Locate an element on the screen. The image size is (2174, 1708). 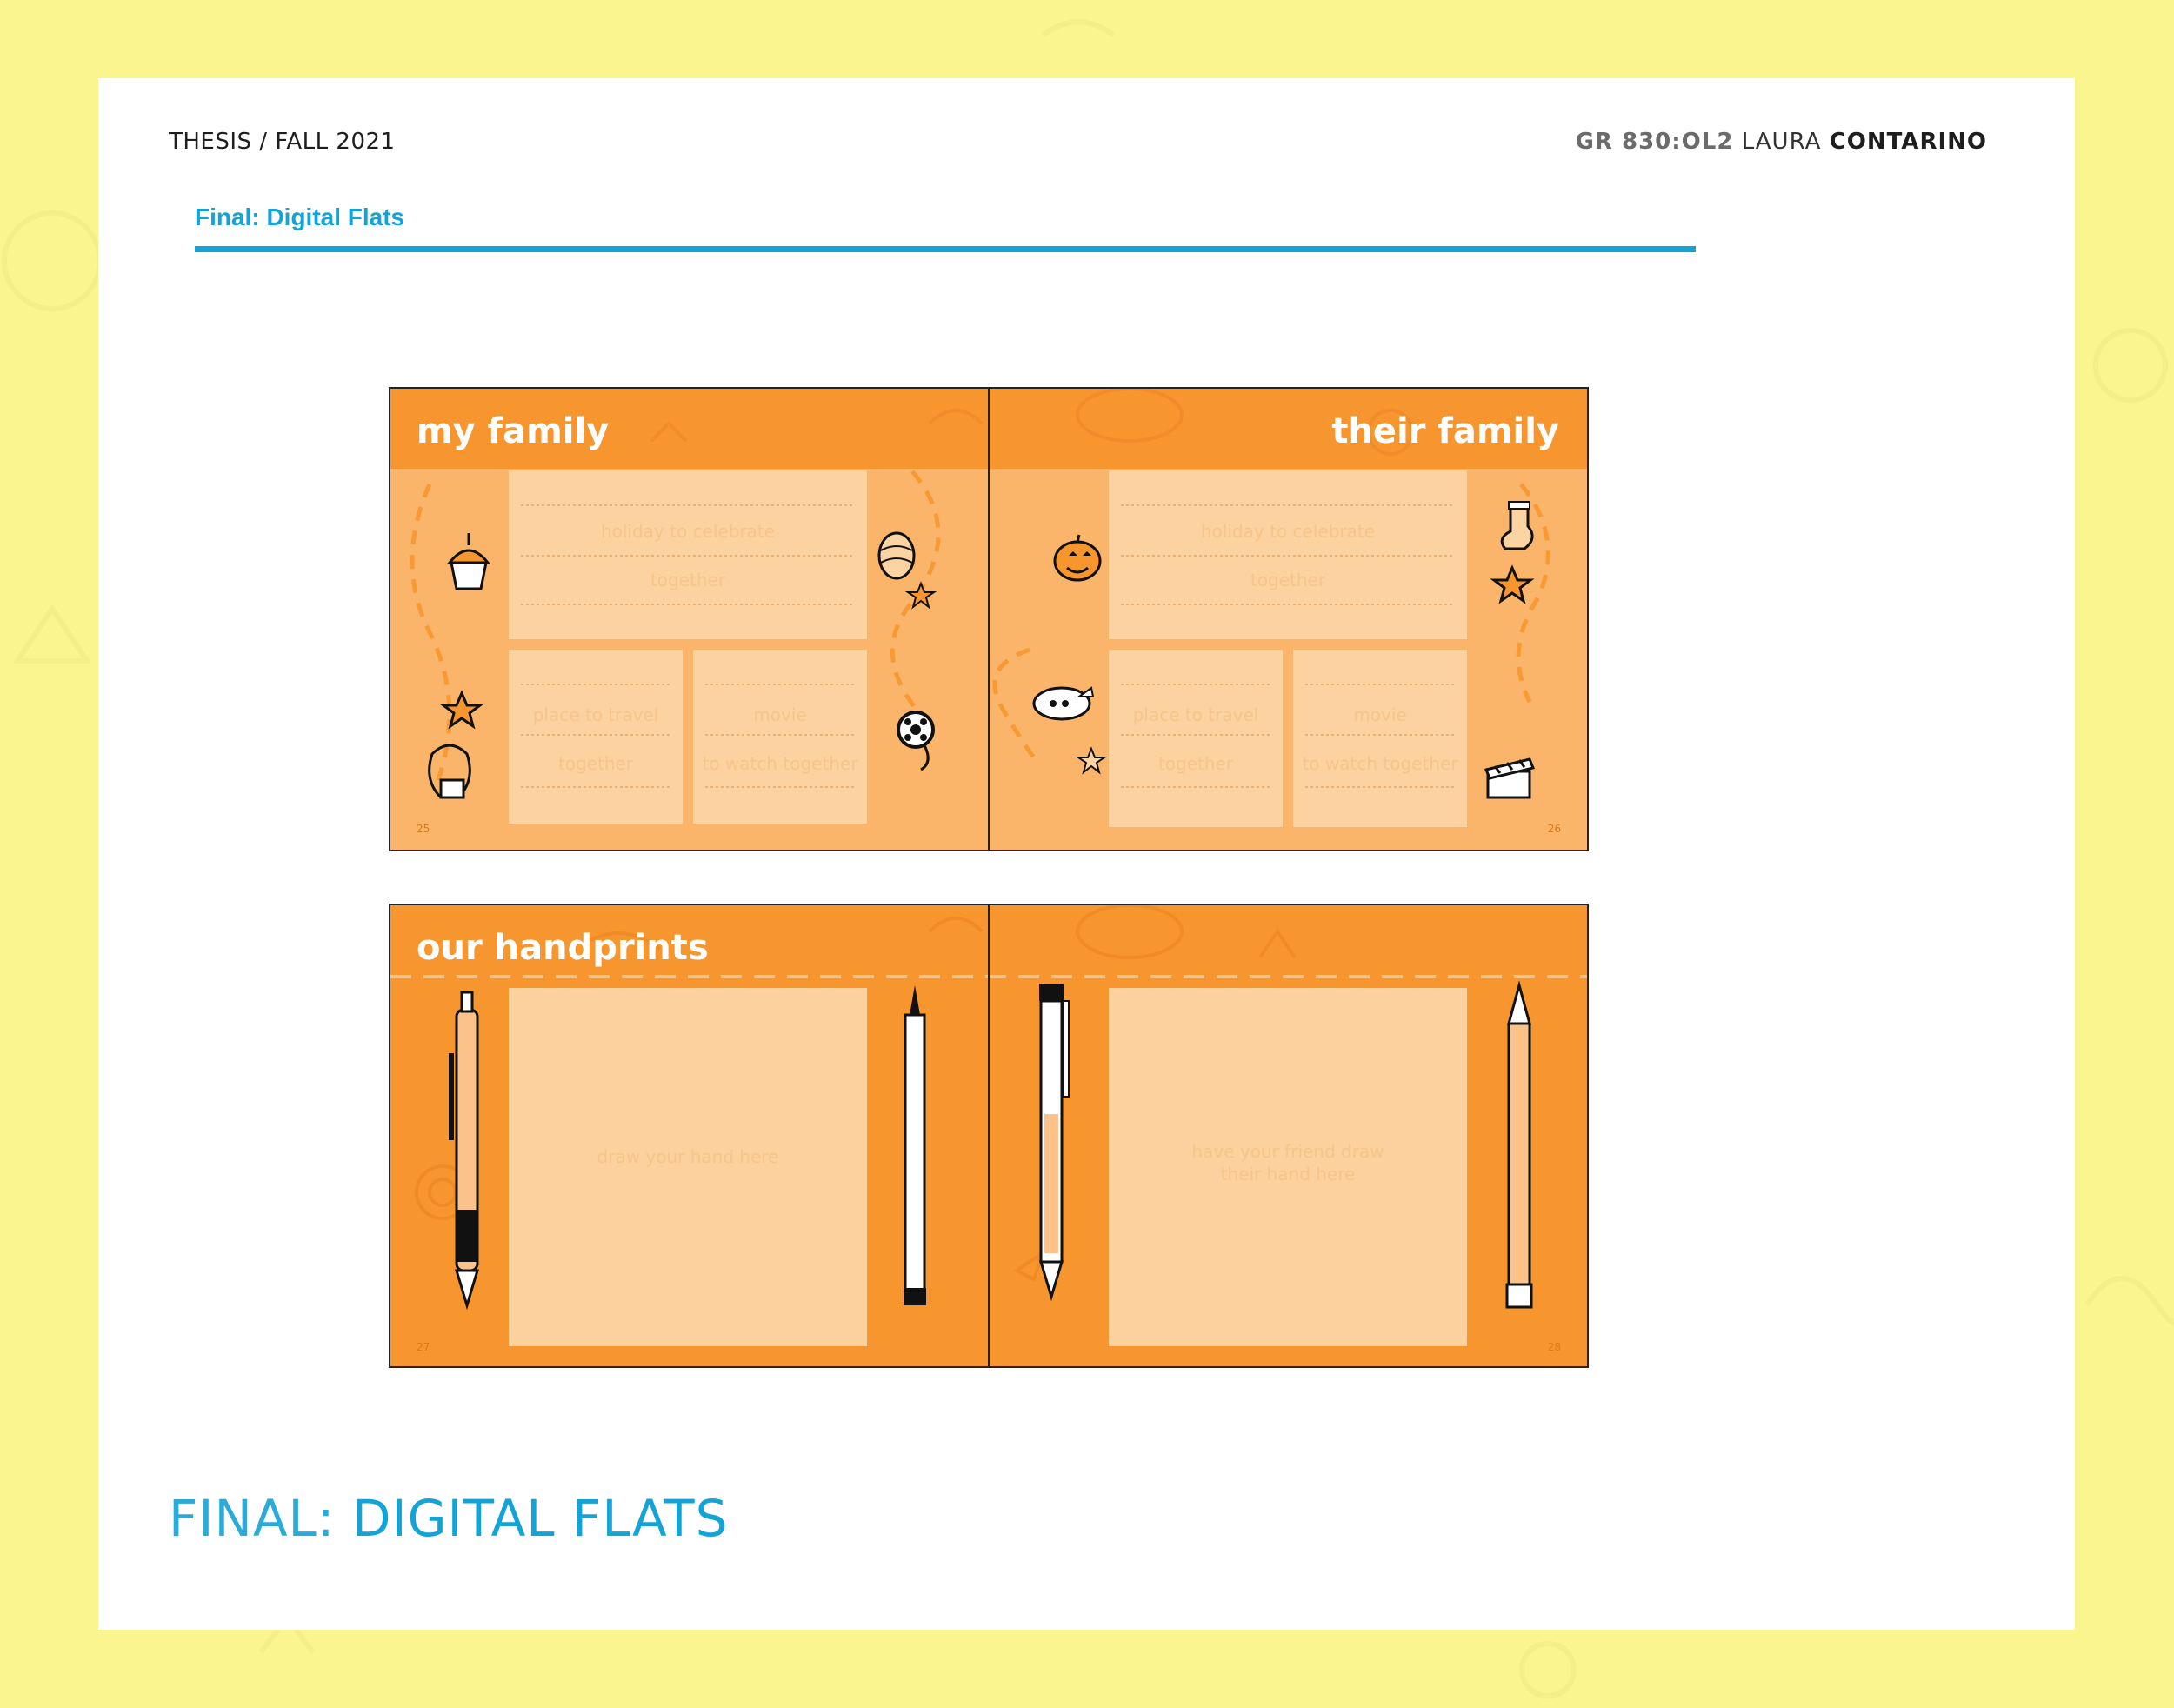
left-hand-panel is located at coordinates (688, 1167).